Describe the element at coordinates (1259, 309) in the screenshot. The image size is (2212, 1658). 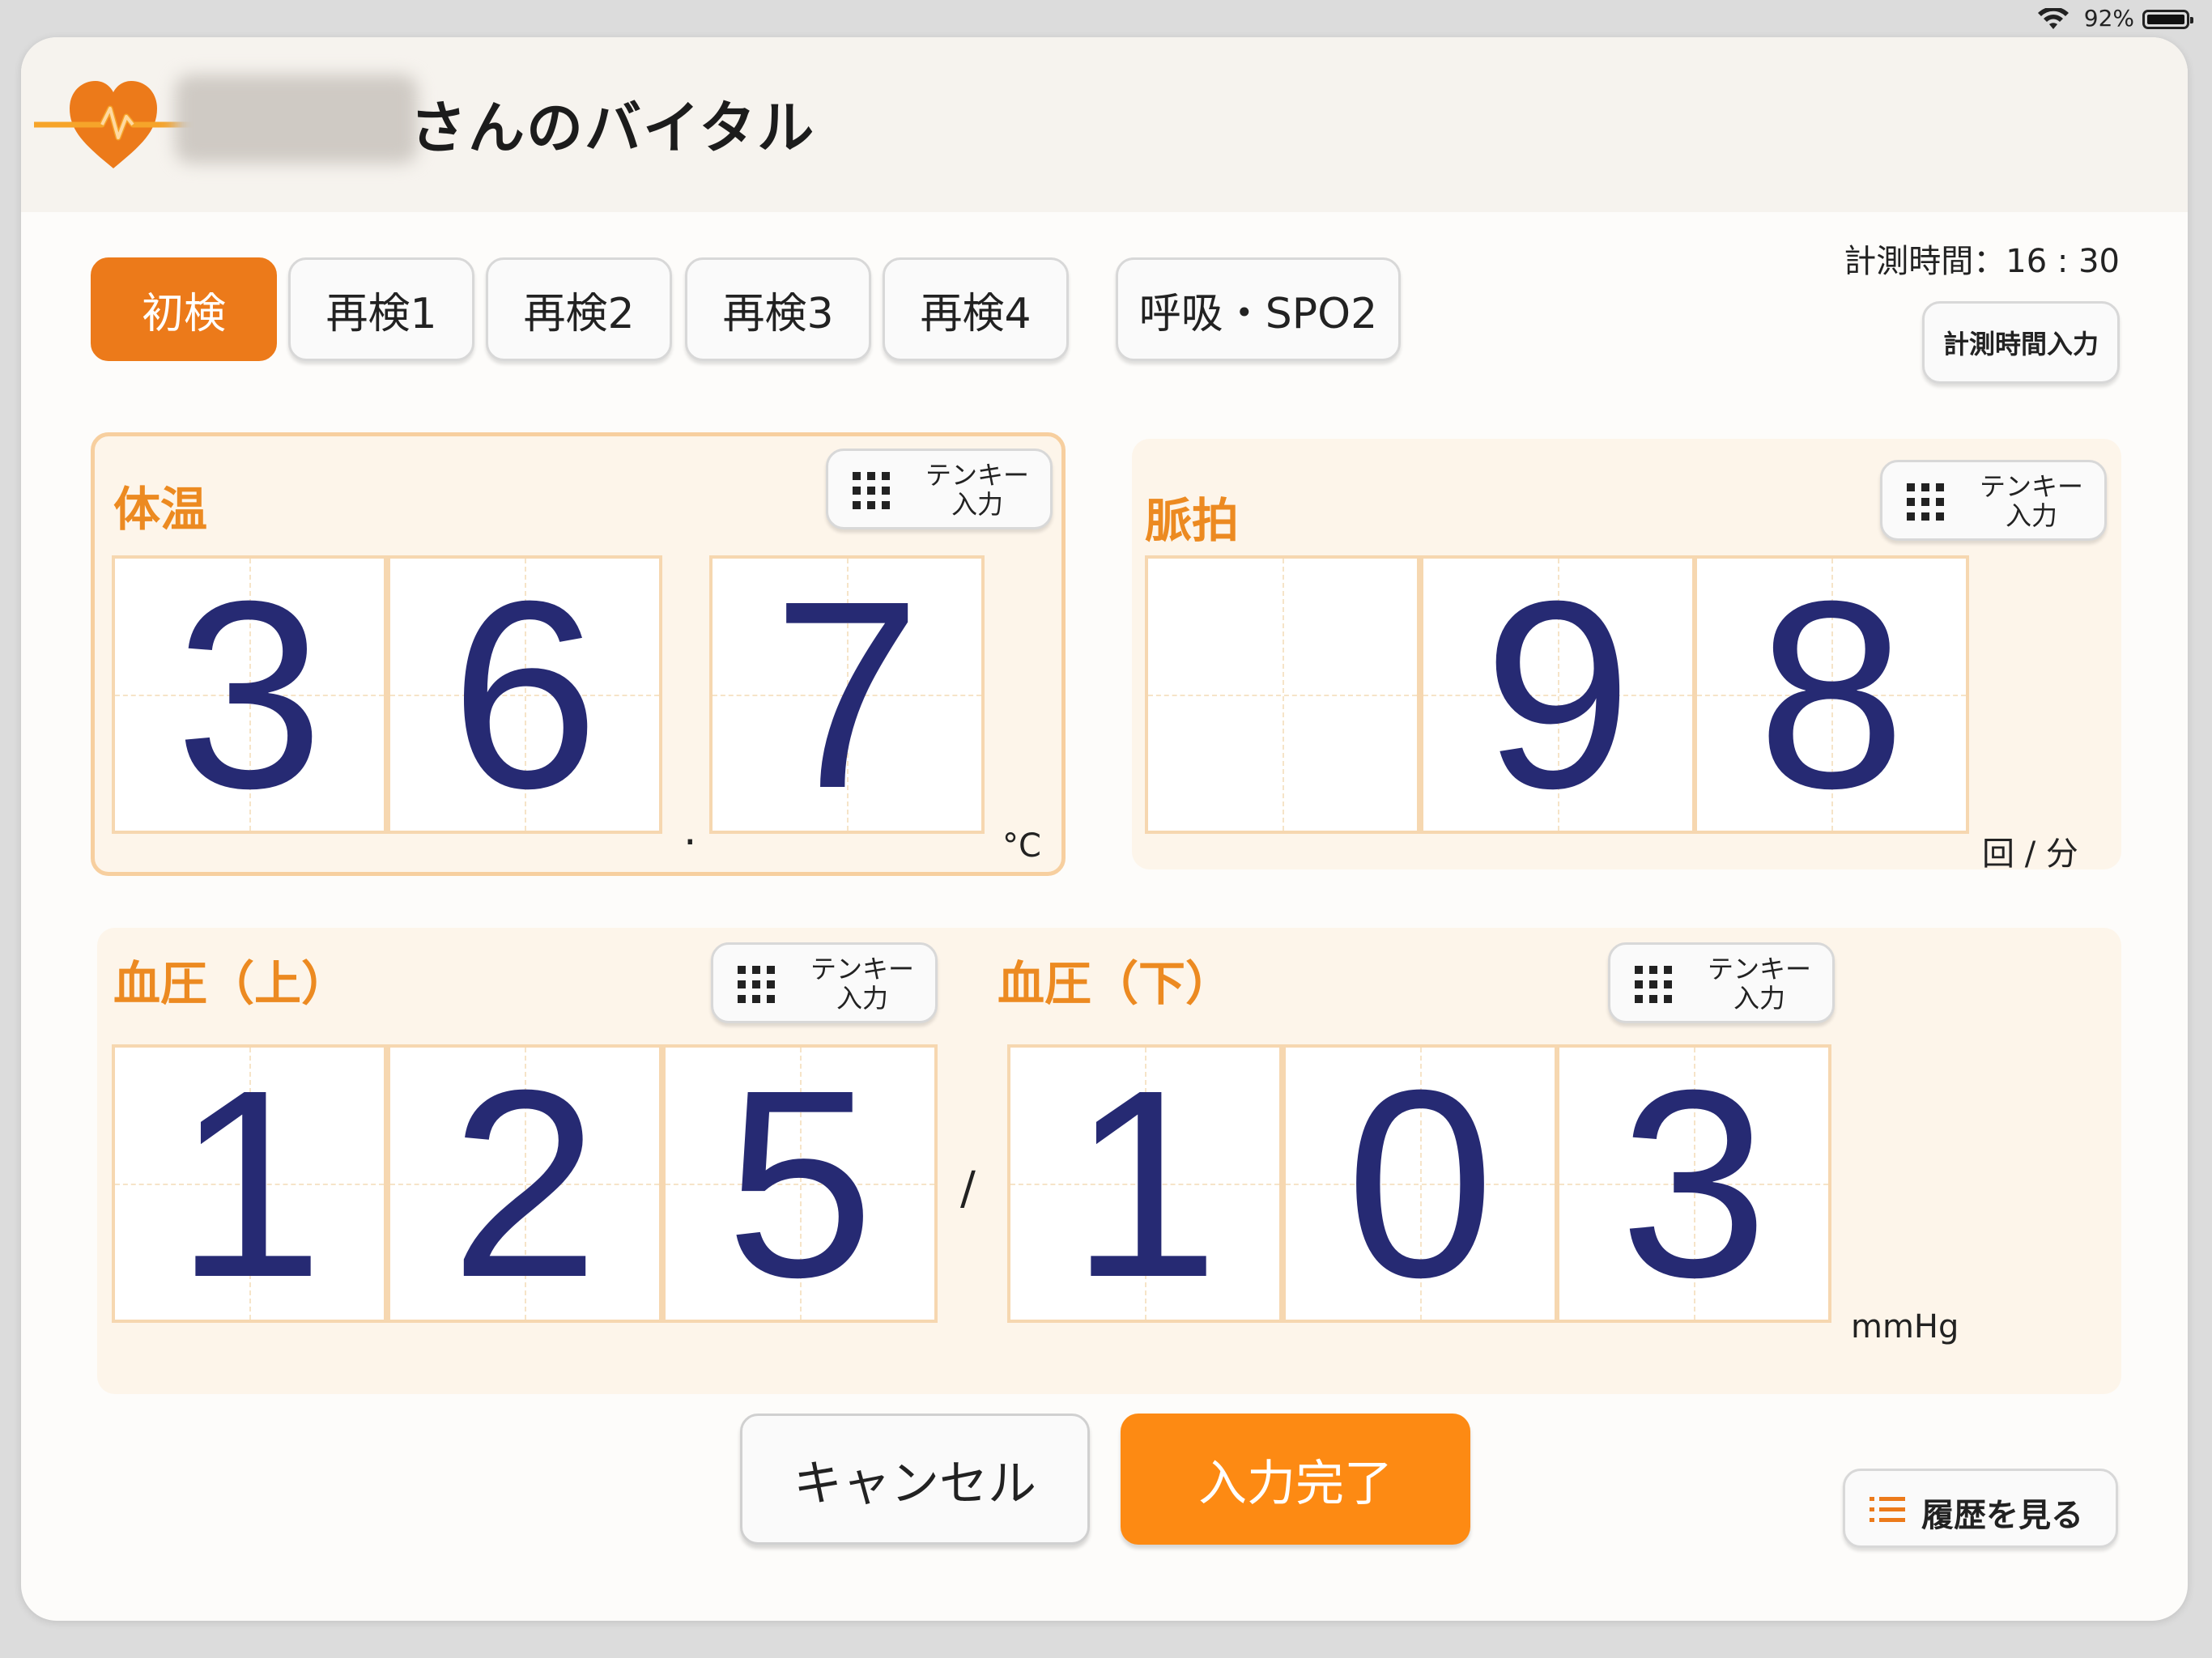
I see `tab-respiration-spo2: 呼吸・SPO2` at that location.